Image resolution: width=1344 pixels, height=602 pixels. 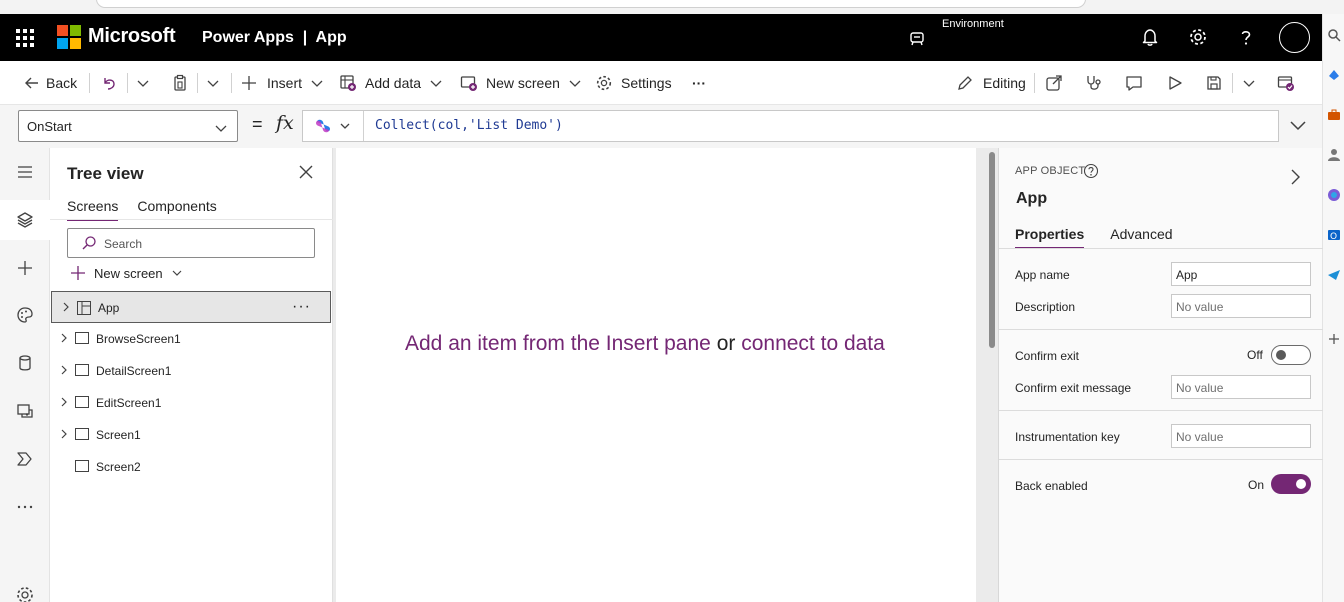 I want to click on account-avatar, so click(x=1294, y=37).